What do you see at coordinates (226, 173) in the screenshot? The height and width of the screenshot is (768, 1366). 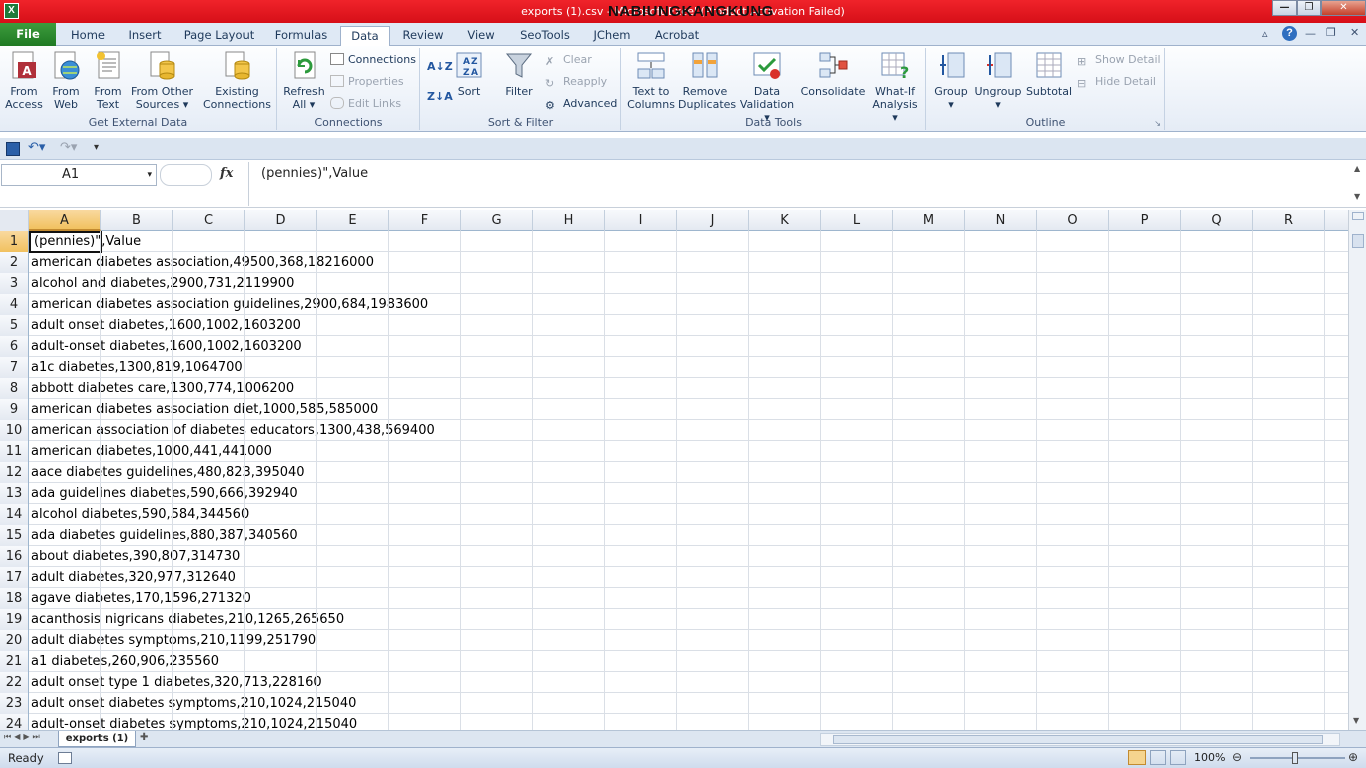 I see `insert-function-button: fx` at bounding box center [226, 173].